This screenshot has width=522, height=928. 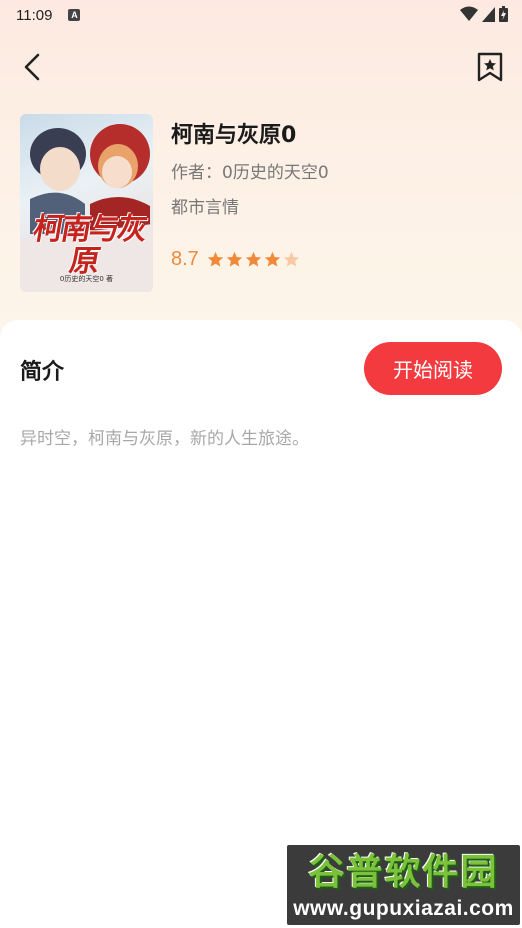 What do you see at coordinates (403, 872) in the screenshot?
I see `watermark-title: 谷普软件园` at bounding box center [403, 872].